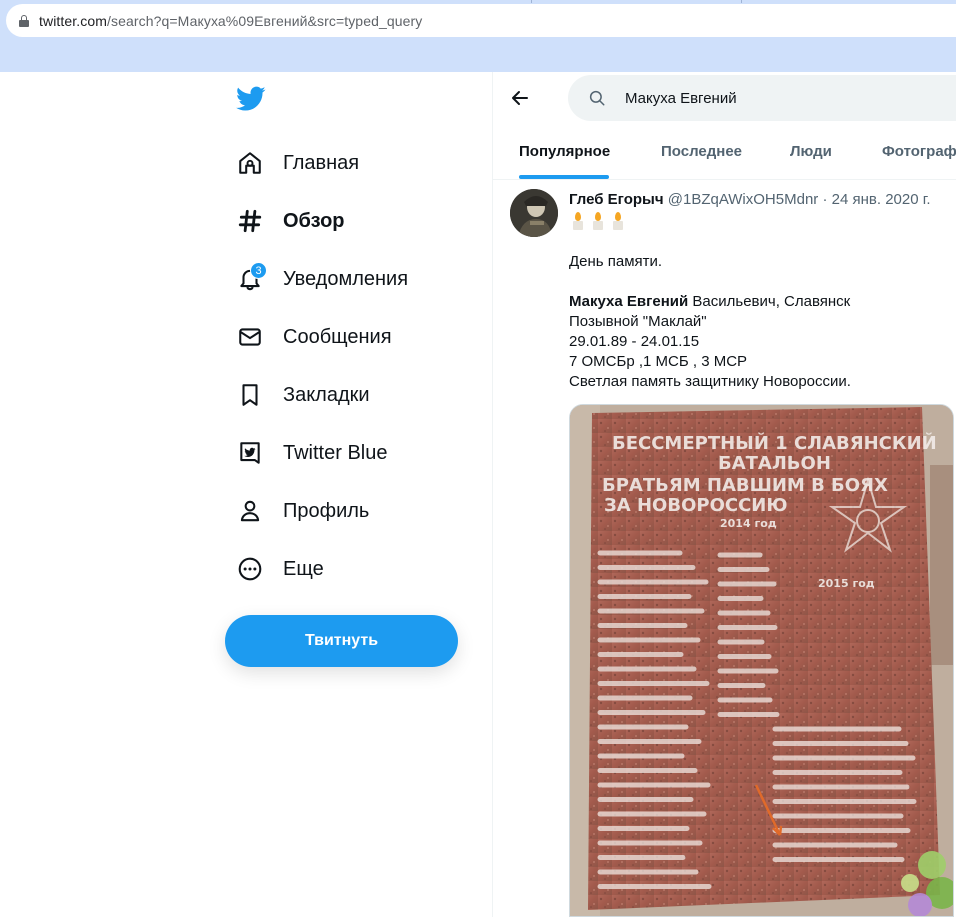 This screenshot has height=917, width=956. Describe the element at coordinates (250, 511) in the screenshot. I see `person-icon` at that location.